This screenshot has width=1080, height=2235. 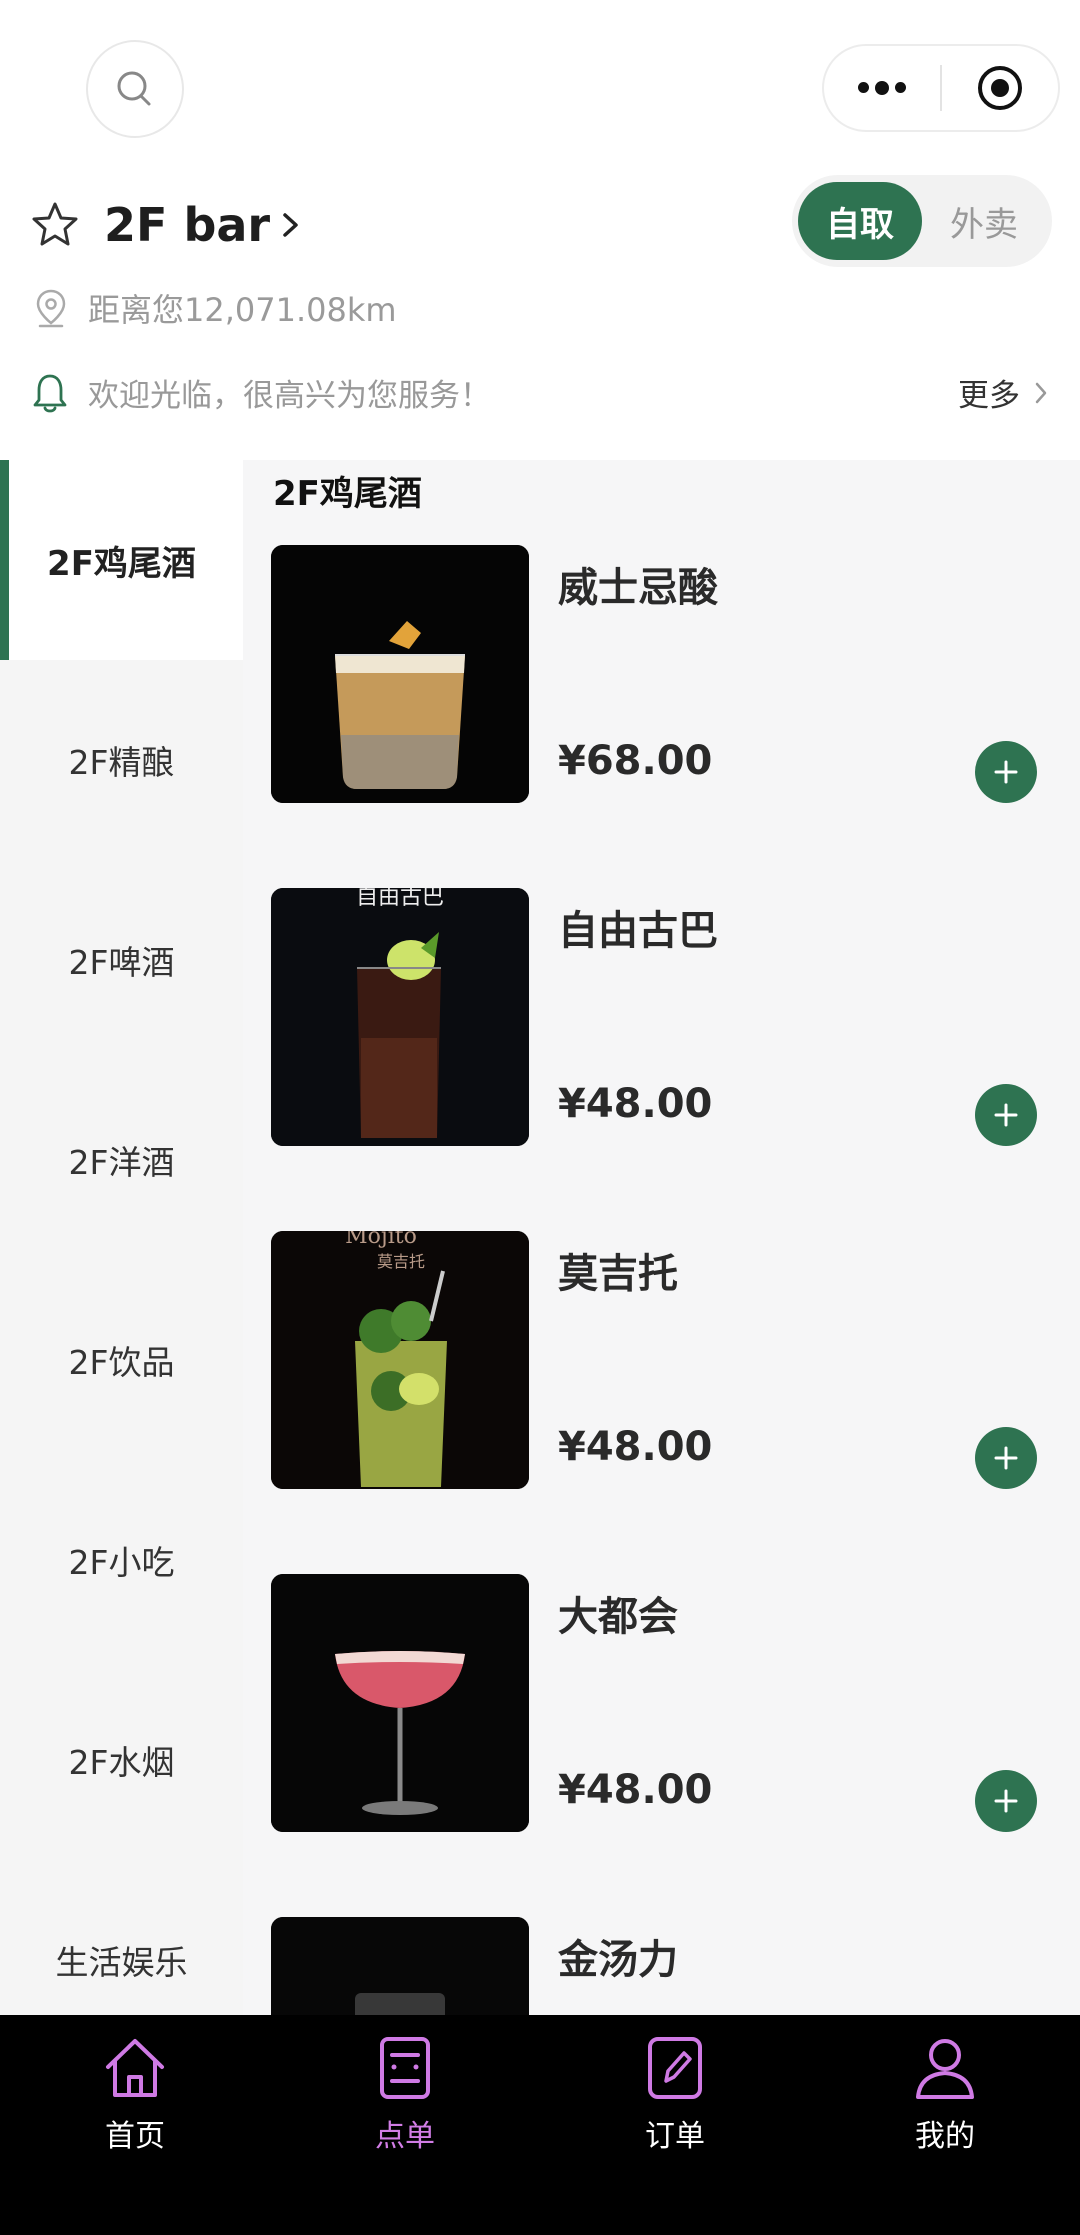 I want to click on store-title-row: 2F bar, so click(x=166, y=225).